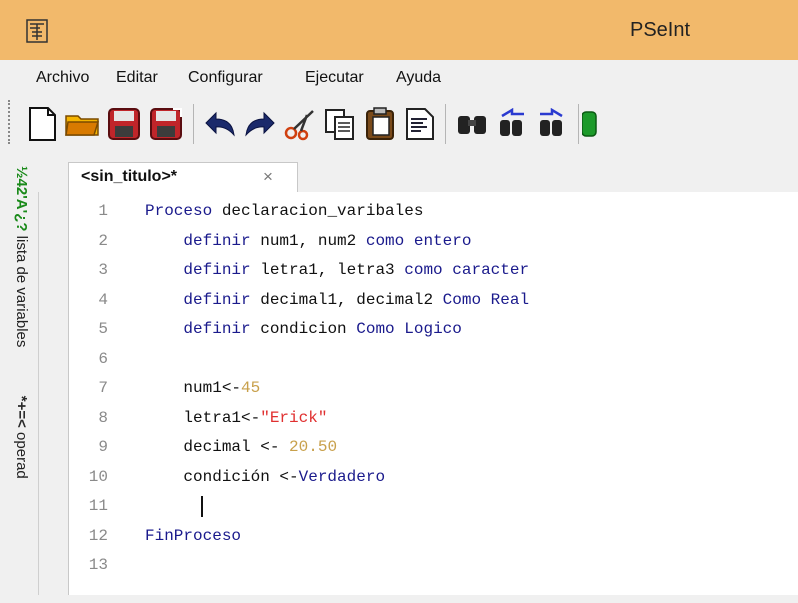  I want to click on redo-button, so click(260, 124).